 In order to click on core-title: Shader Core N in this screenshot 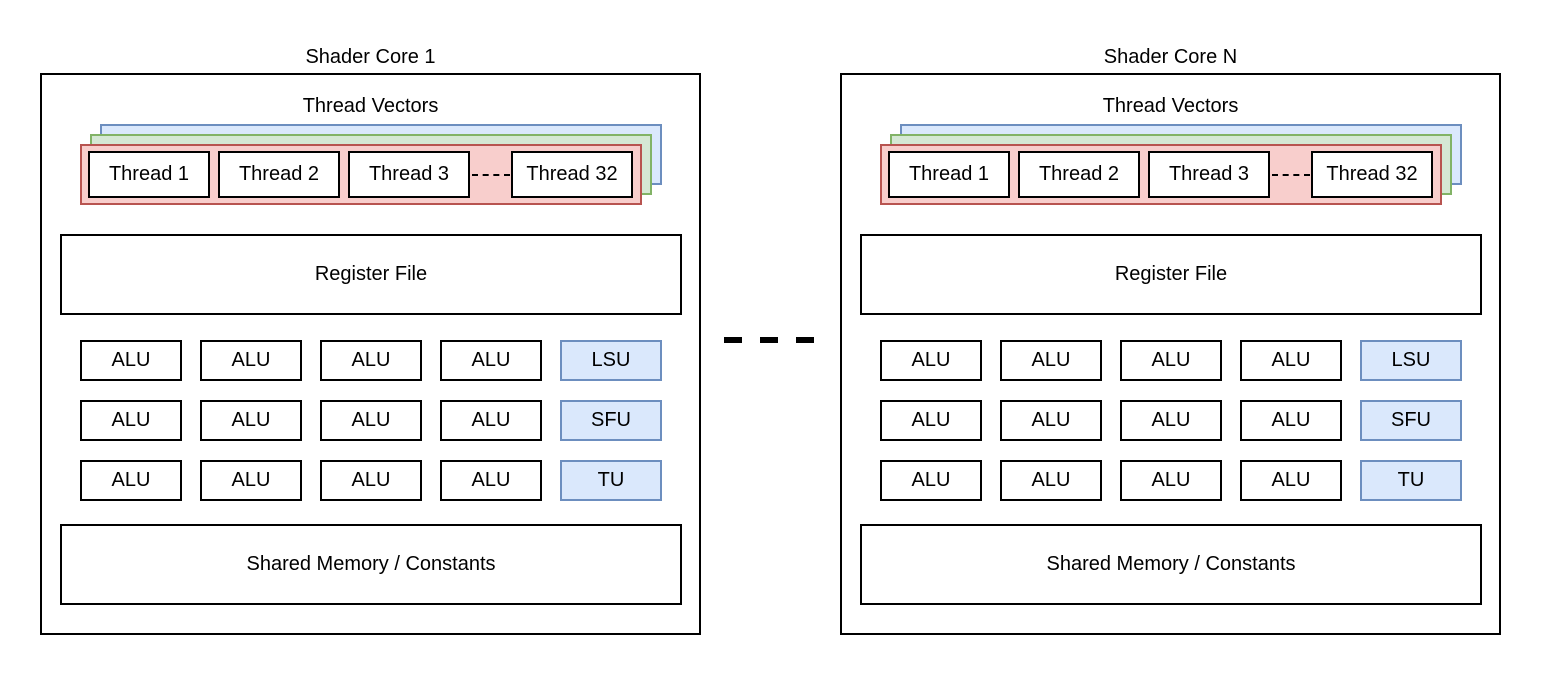, I will do `click(1170, 57)`.